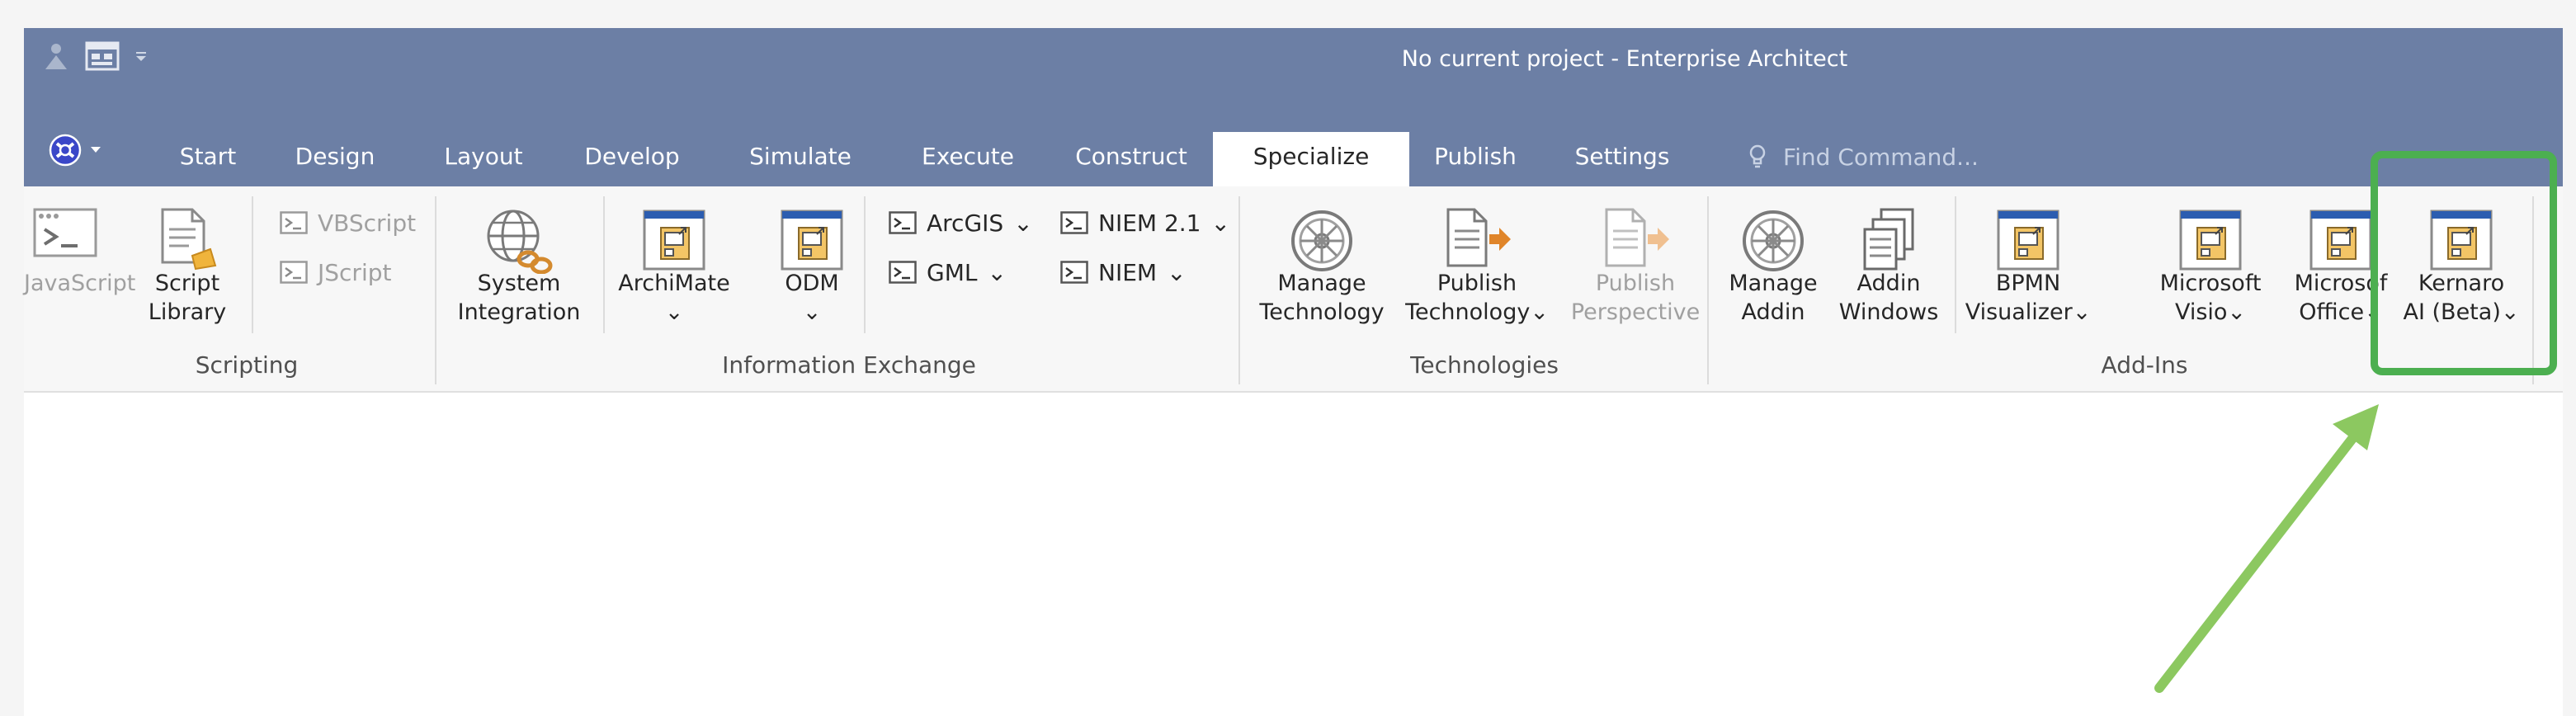  What do you see at coordinates (1773, 312) in the screenshot?
I see `manage-addin-line2: Addin` at bounding box center [1773, 312].